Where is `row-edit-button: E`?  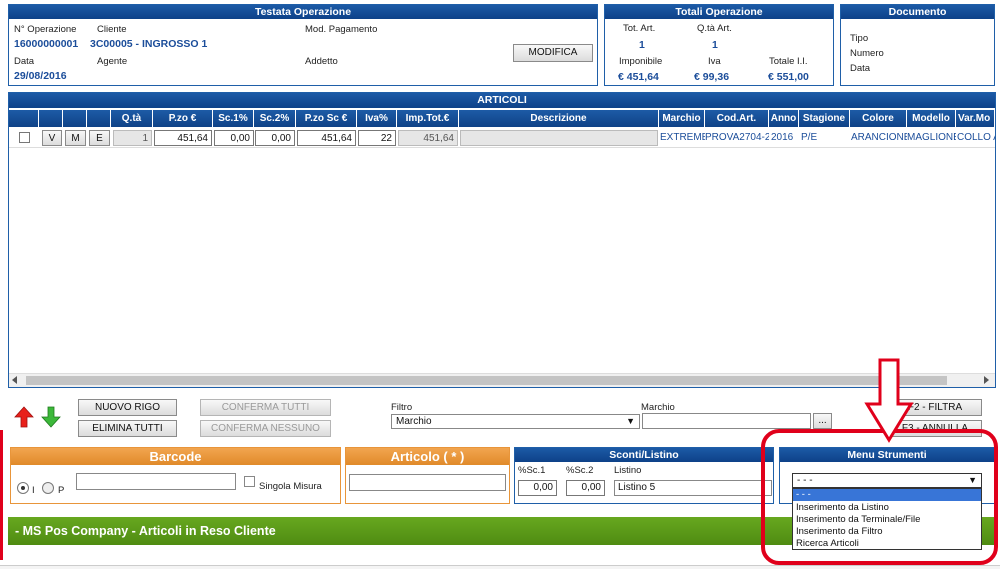
row-edit-button: E is located at coordinates (99, 138).